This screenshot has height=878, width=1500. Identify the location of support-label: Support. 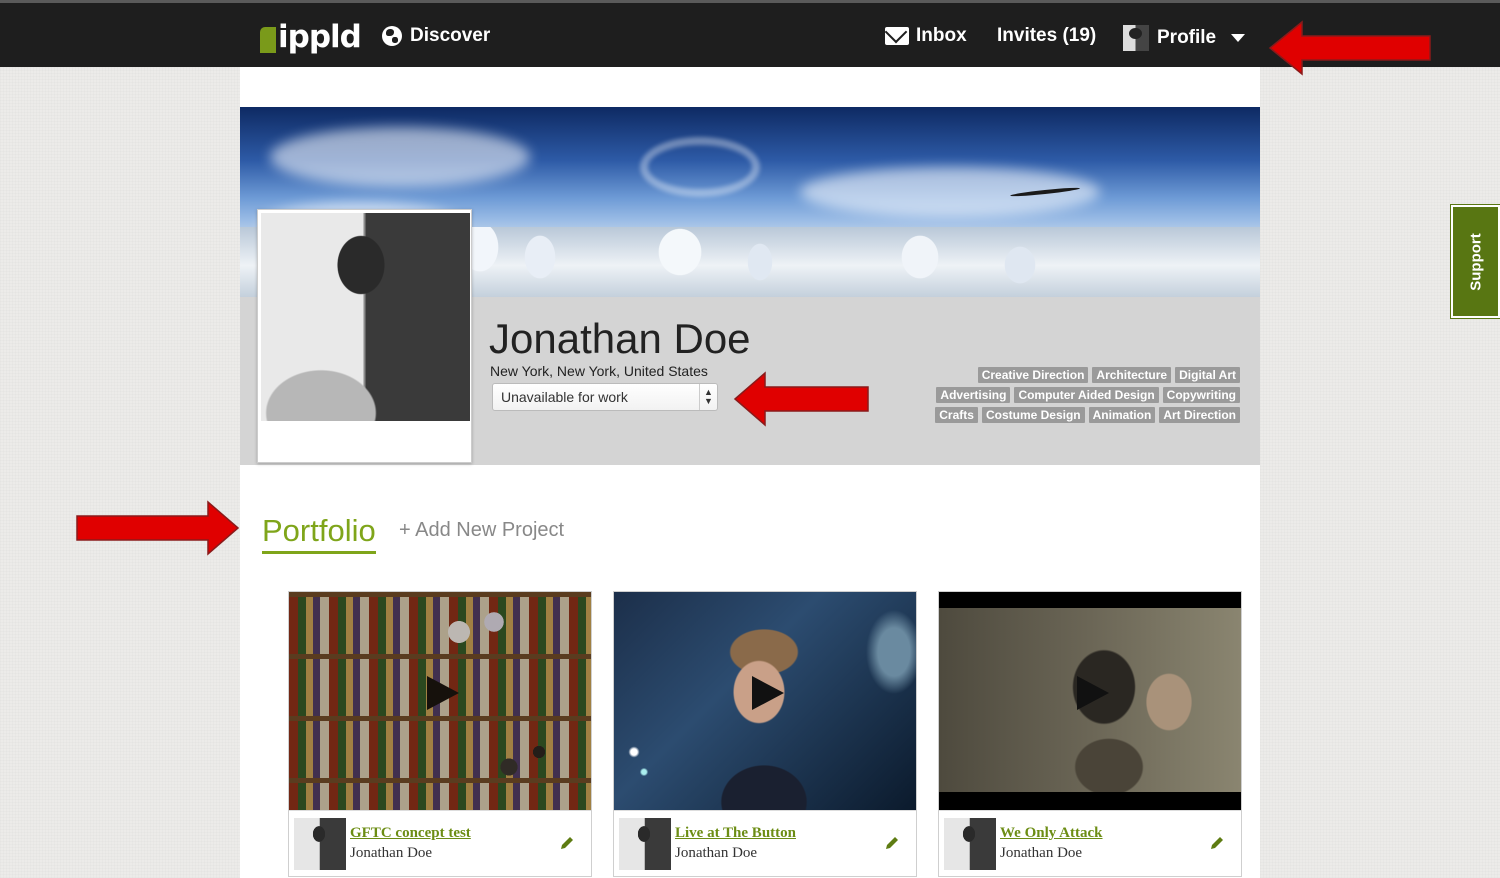
(1475, 261).